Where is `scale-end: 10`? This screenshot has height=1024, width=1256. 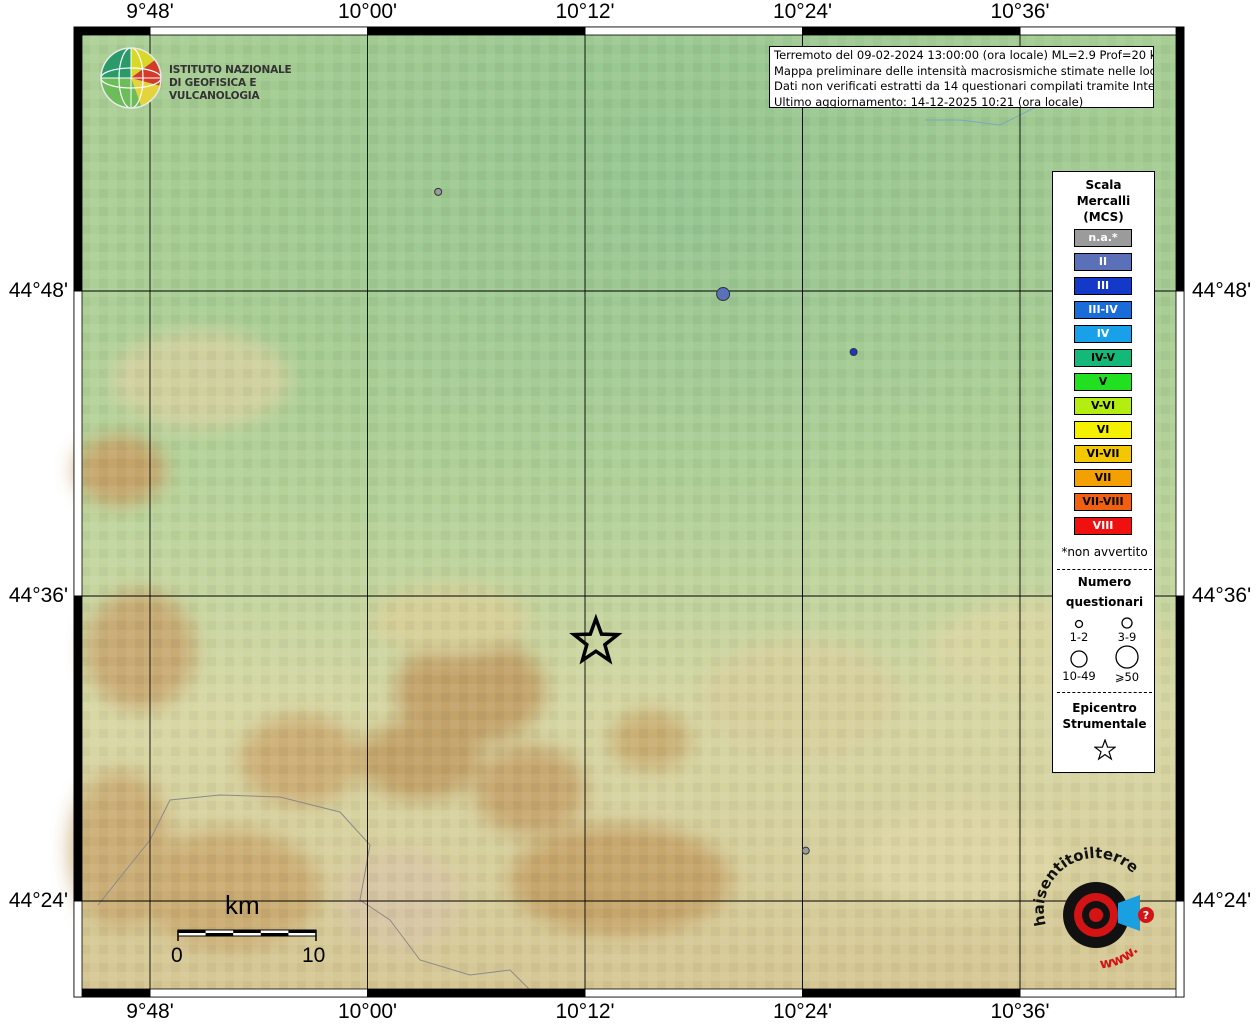
scale-end: 10 is located at coordinates (314, 955).